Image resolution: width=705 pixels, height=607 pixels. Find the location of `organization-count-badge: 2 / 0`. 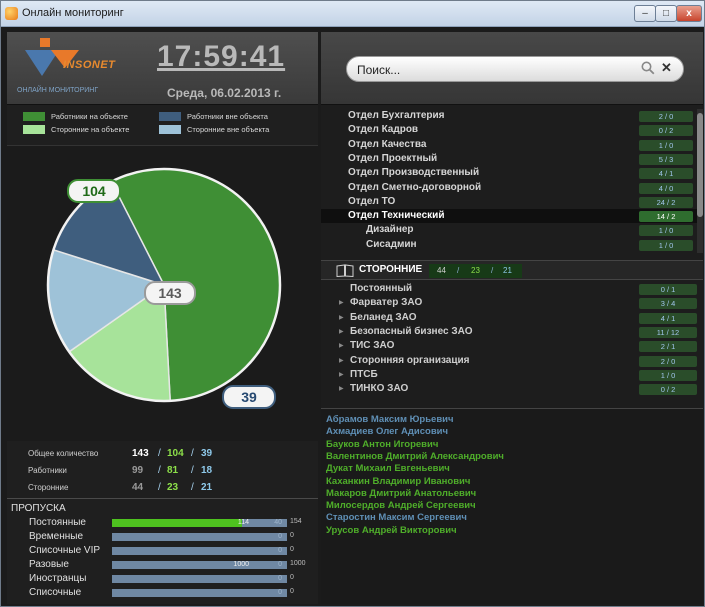

organization-count-badge: 2 / 0 is located at coordinates (668, 361).